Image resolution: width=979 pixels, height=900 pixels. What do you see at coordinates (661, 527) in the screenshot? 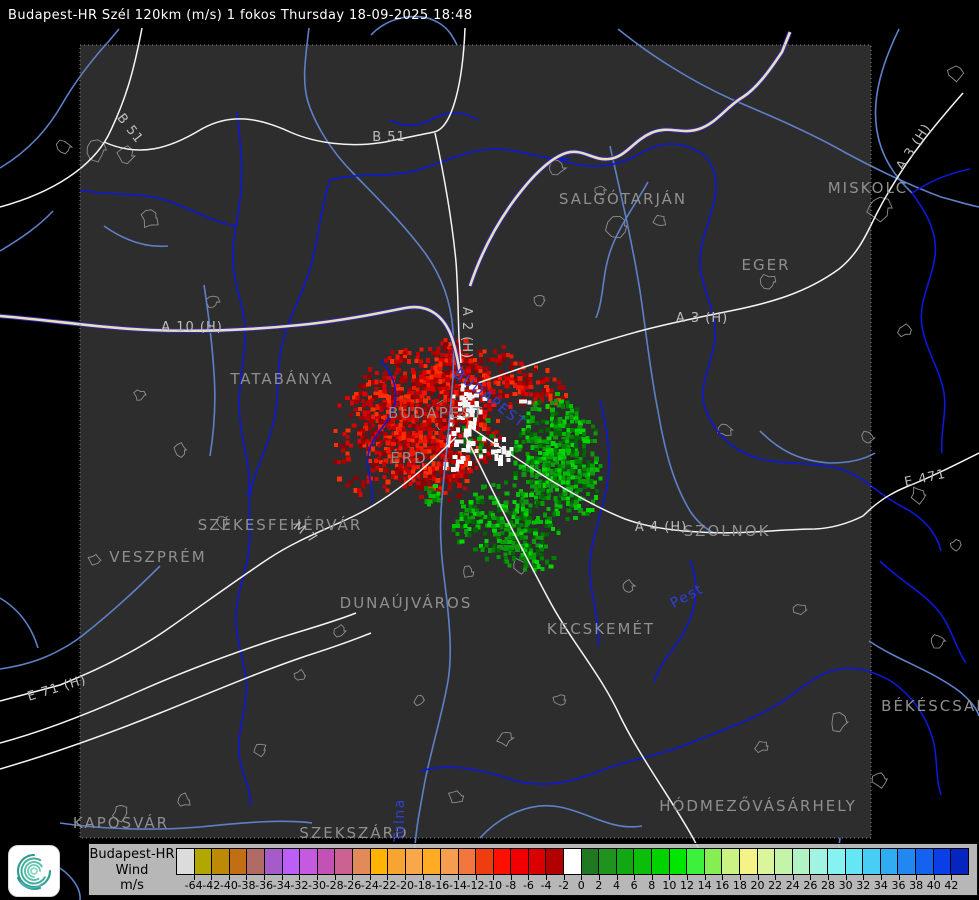
I see `road-label: A 4 (H)` at bounding box center [661, 527].